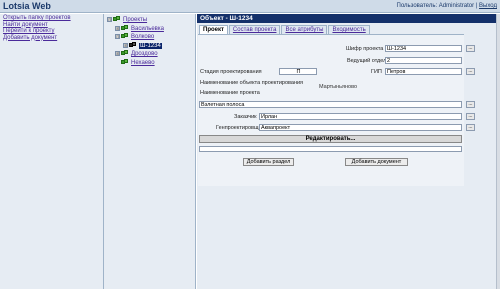  What do you see at coordinates (376, 72) in the screenshot?
I see `gip-label: ГИП` at bounding box center [376, 72].